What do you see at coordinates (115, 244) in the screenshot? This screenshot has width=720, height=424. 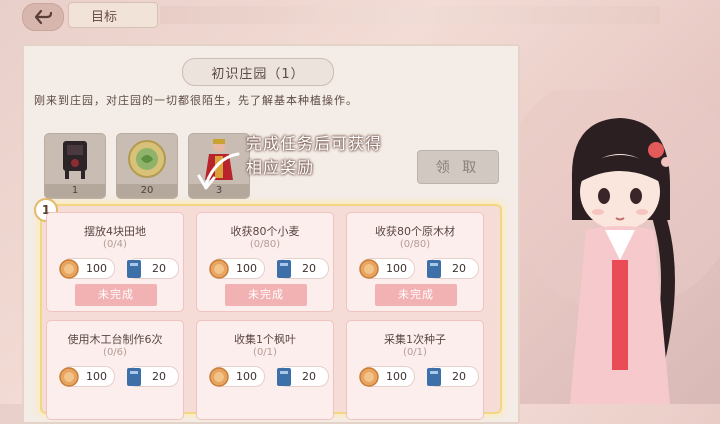 I see `subtask-progress: (0/4)` at bounding box center [115, 244].